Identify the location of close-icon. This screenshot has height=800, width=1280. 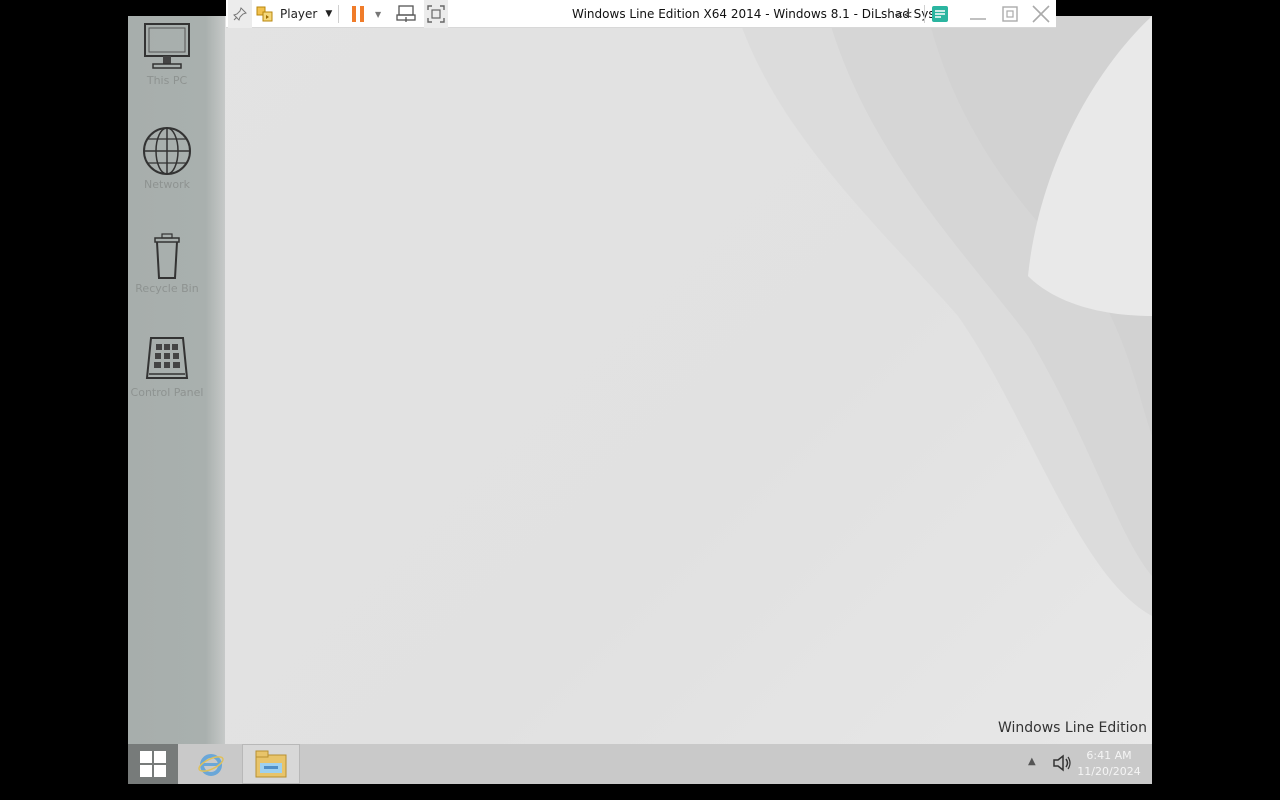
(1041, 14).